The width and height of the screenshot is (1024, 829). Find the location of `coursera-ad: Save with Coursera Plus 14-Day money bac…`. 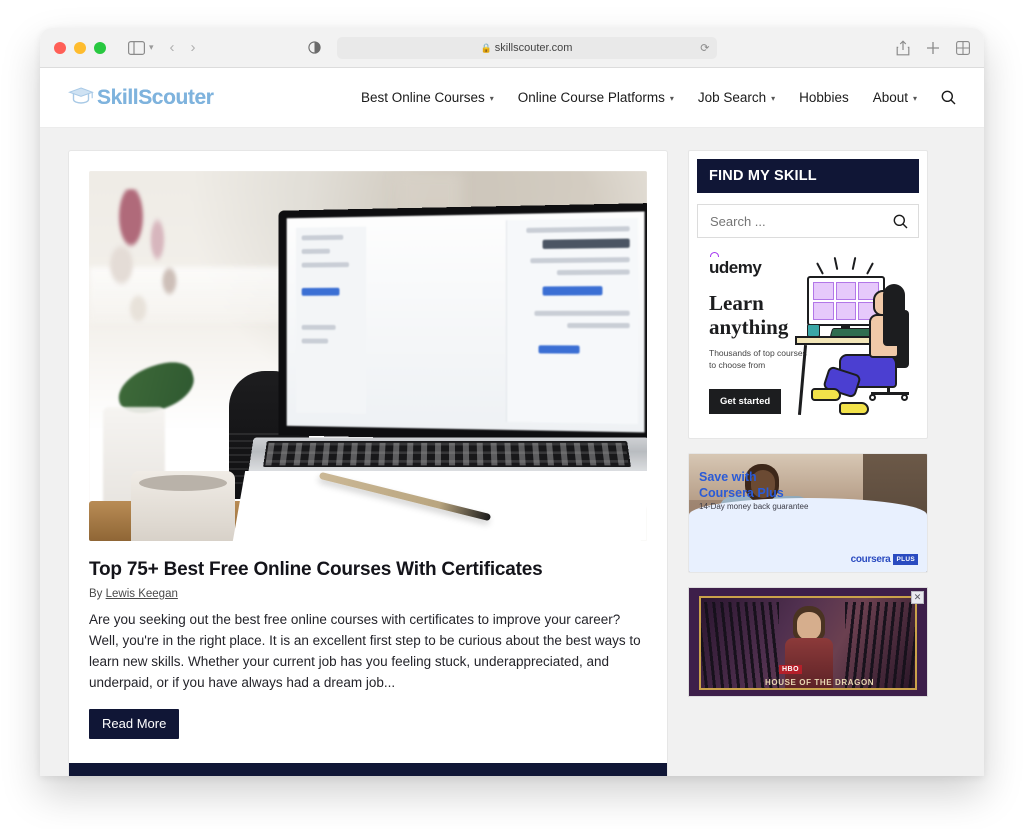

coursera-ad: Save with Coursera Plus 14-Day money bac… is located at coordinates (808, 513).